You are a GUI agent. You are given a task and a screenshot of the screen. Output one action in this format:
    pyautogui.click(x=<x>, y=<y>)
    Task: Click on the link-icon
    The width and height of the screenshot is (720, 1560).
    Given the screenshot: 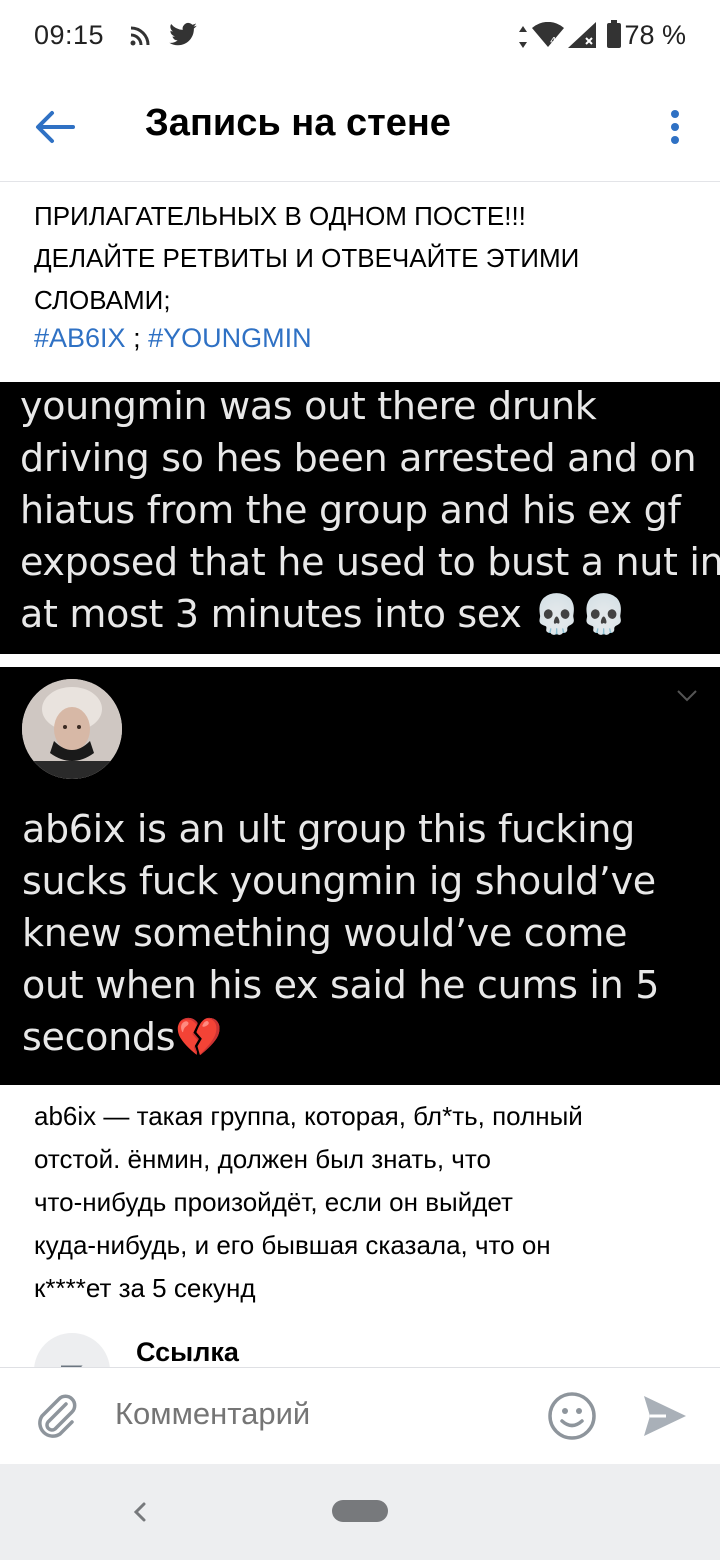 What is the action you would take?
    pyautogui.click(x=72, y=1350)
    